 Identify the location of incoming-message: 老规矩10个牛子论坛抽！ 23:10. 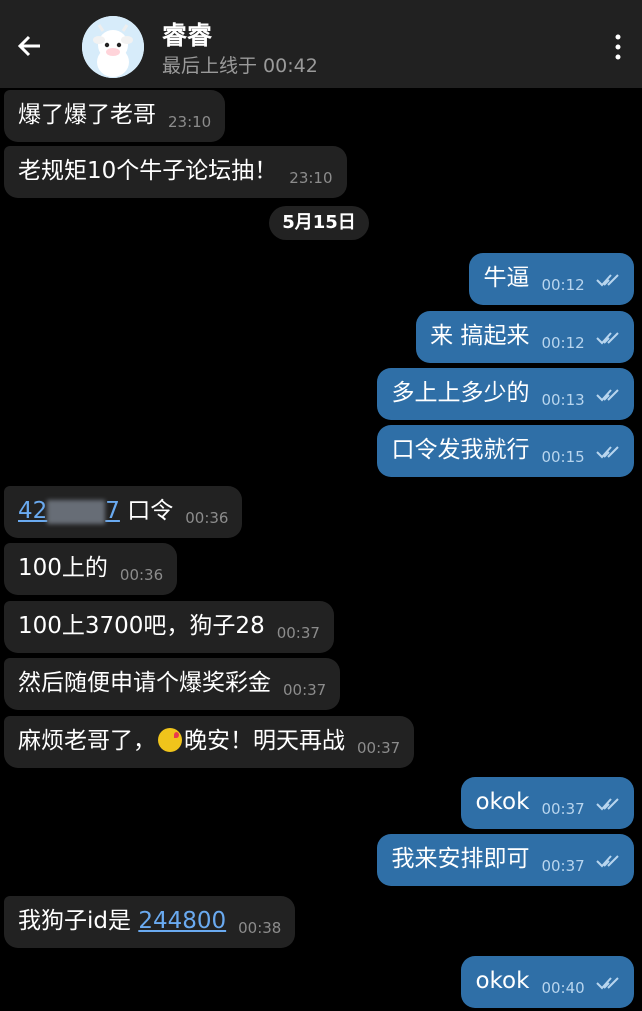
(175, 172).